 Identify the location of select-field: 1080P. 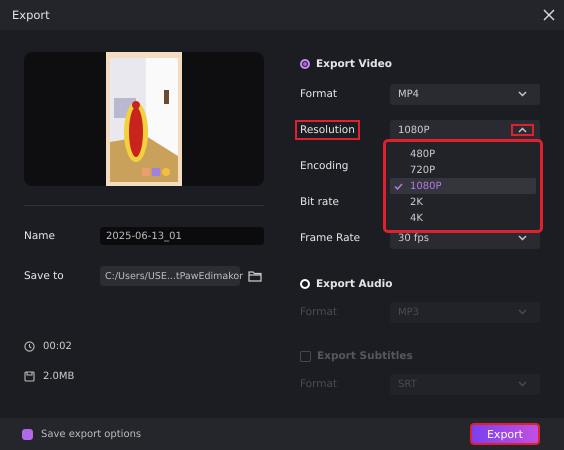
(465, 130).